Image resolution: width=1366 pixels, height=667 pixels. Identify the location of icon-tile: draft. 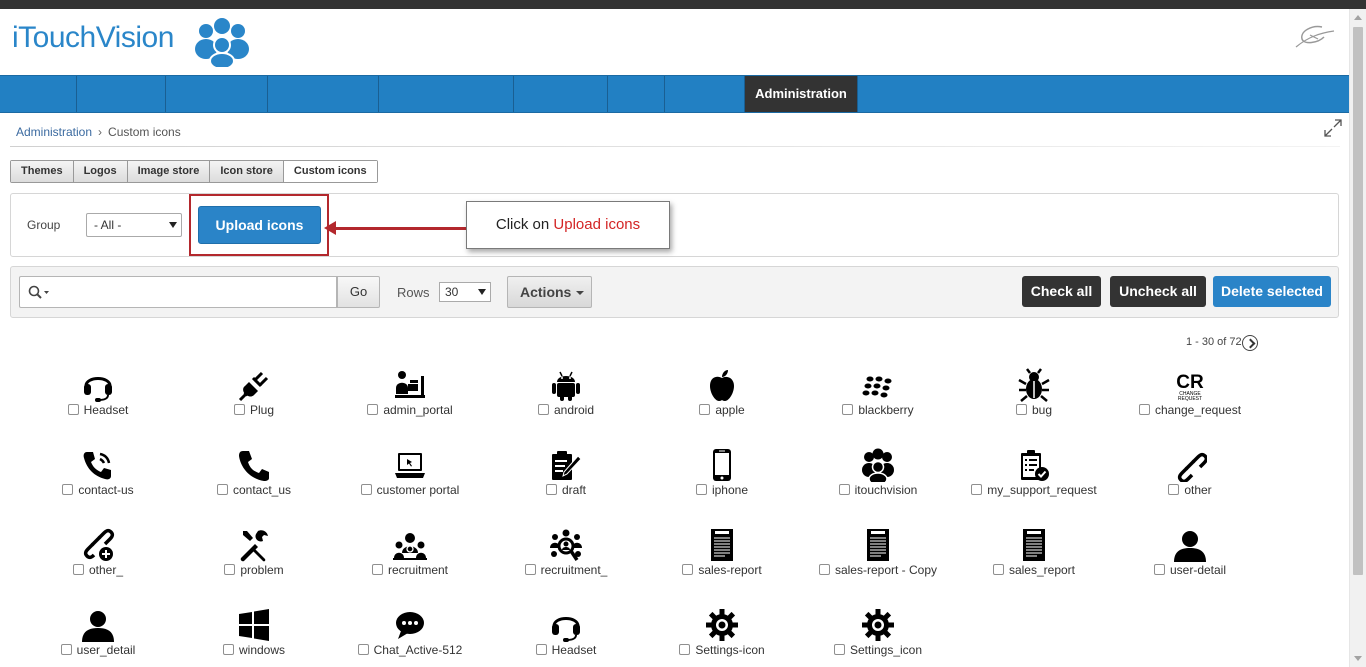
(566, 488).